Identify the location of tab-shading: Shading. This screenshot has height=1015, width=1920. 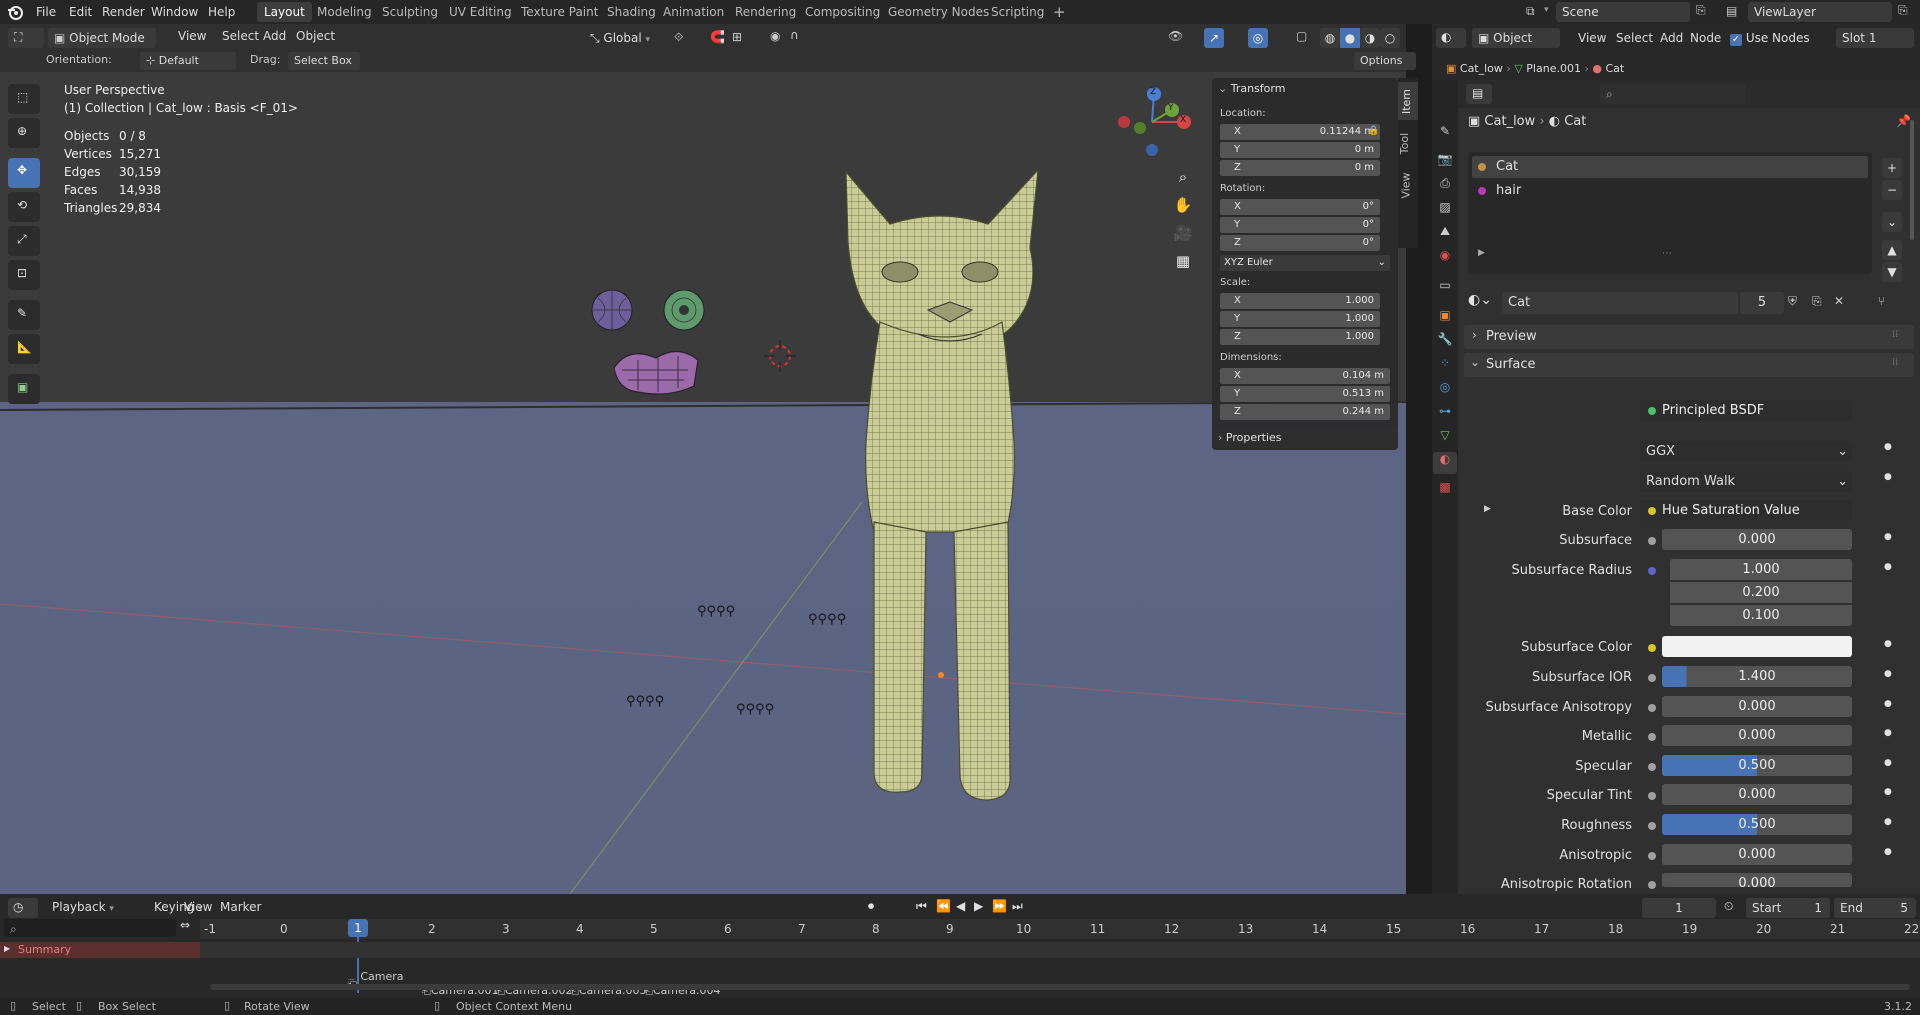
(631, 12).